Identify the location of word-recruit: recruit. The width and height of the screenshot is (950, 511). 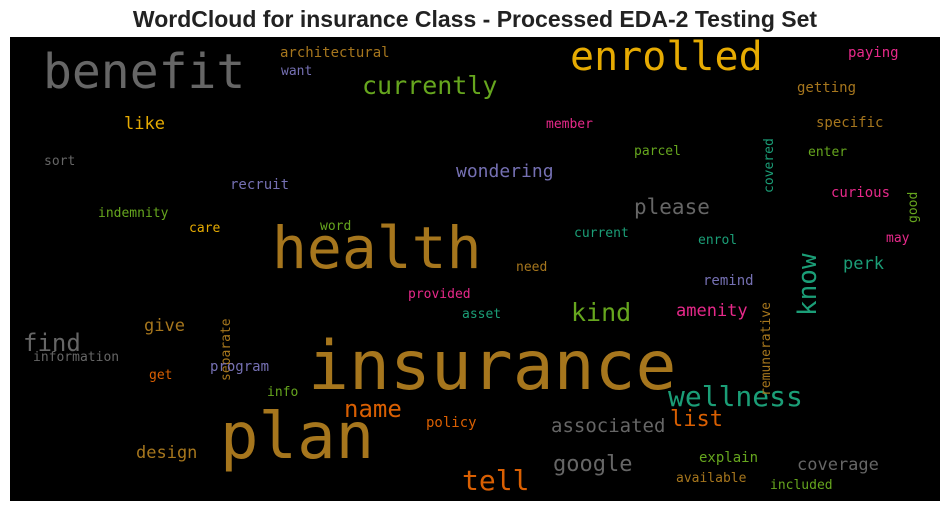
(260, 185).